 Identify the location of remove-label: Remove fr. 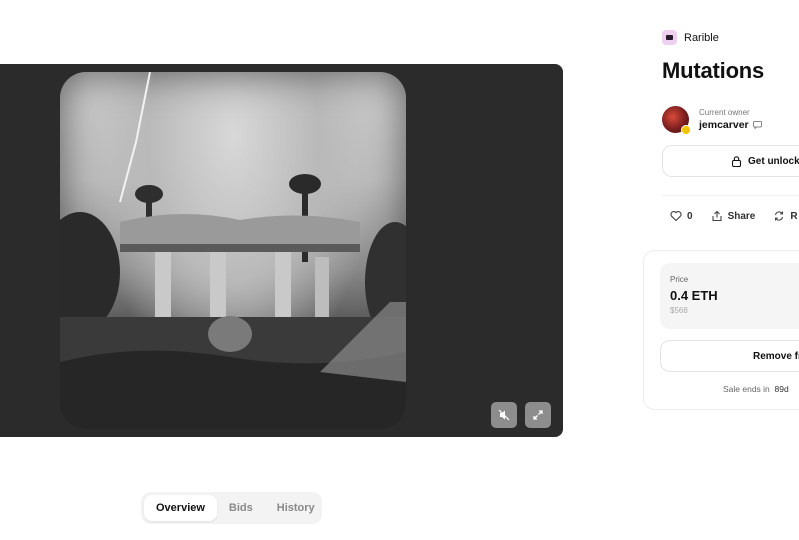
(776, 356).